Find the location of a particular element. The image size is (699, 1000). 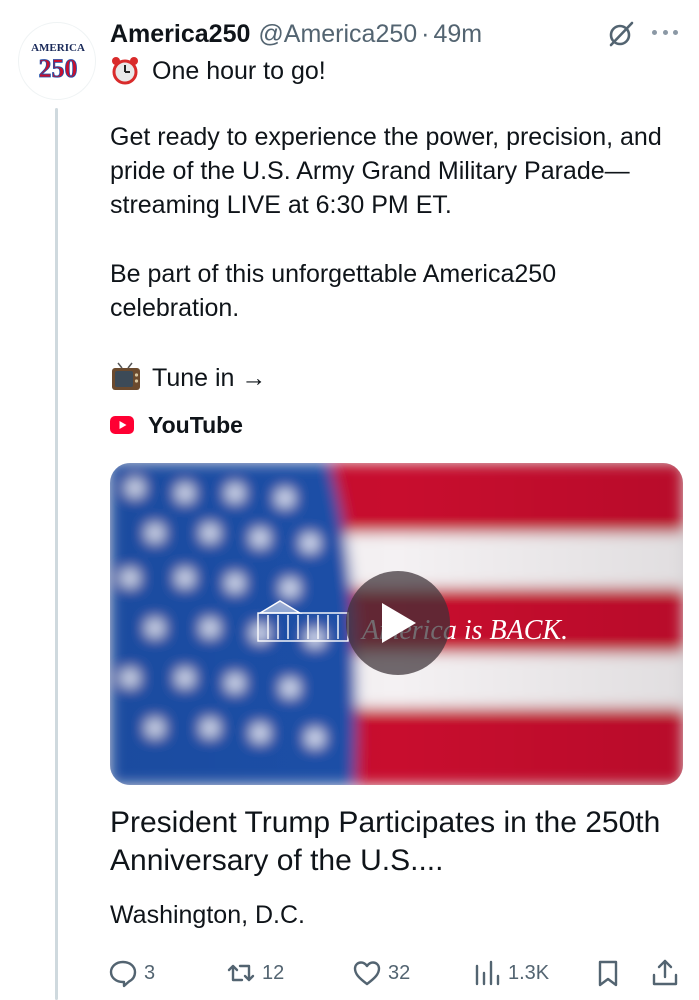

play-button is located at coordinates (398, 623).